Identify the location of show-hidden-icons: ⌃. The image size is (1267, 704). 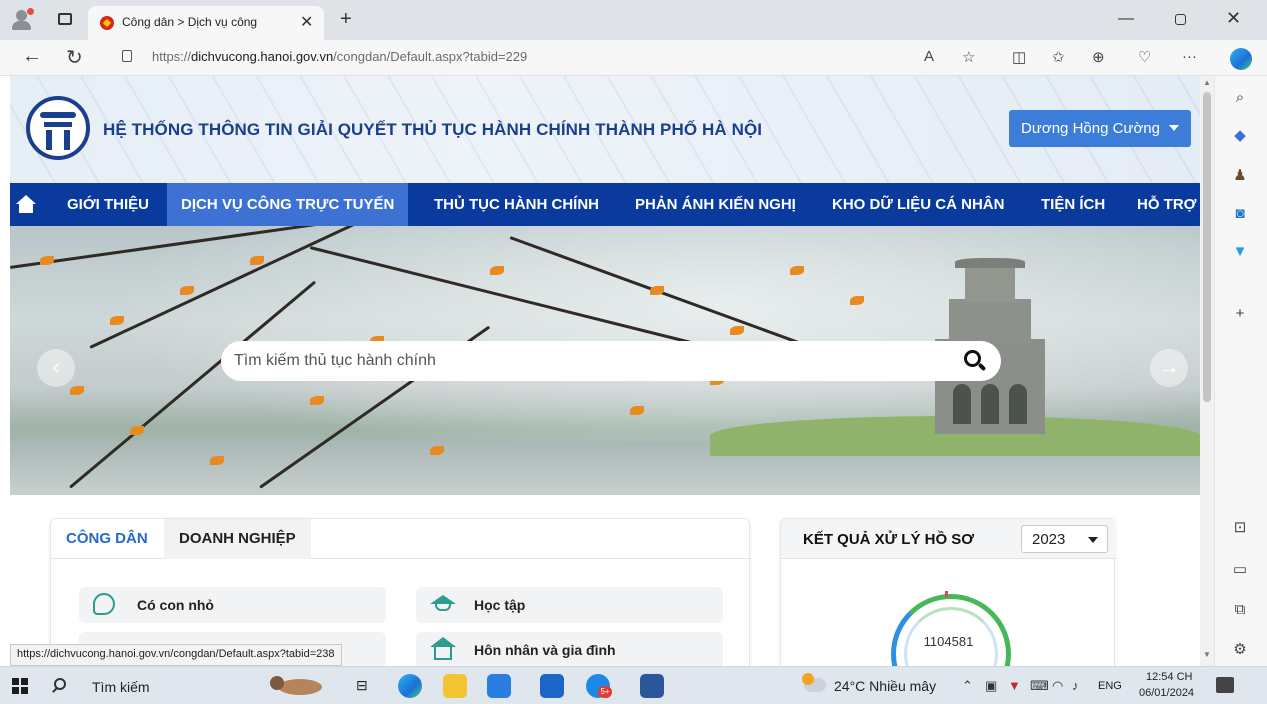
(967, 686).